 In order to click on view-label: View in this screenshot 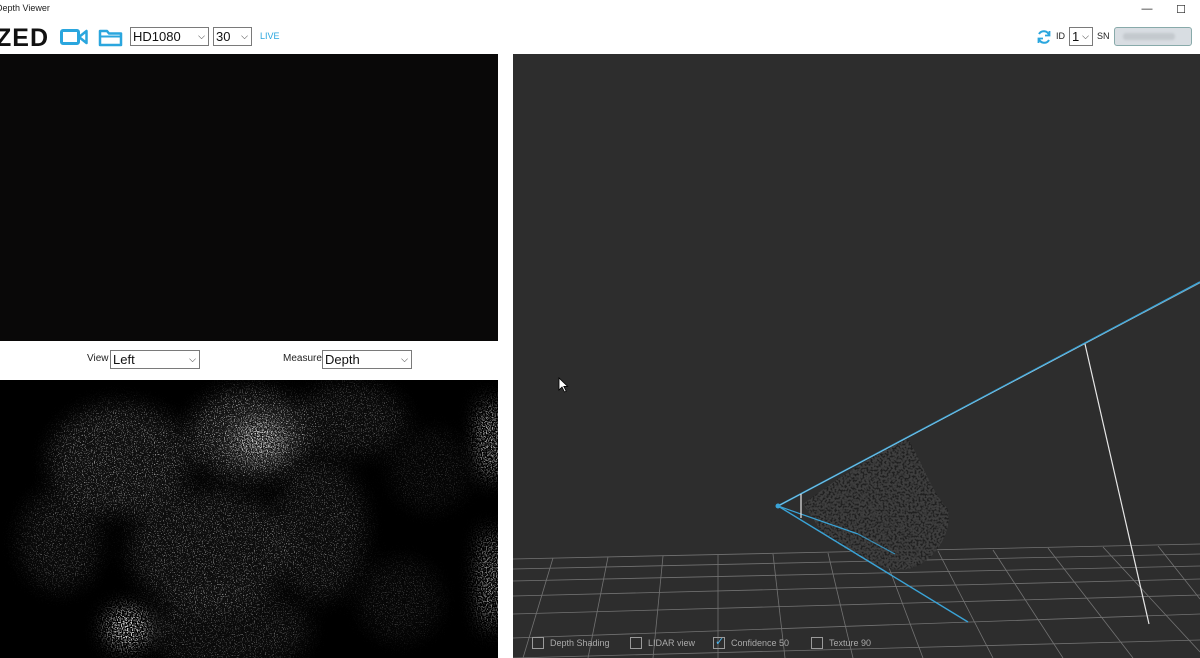, I will do `click(98, 358)`.